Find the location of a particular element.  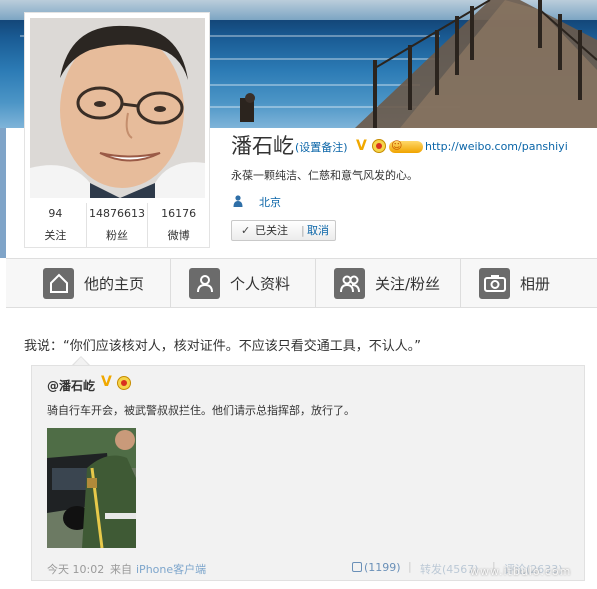

watermark: www.itbulo.com is located at coordinates (521, 571).